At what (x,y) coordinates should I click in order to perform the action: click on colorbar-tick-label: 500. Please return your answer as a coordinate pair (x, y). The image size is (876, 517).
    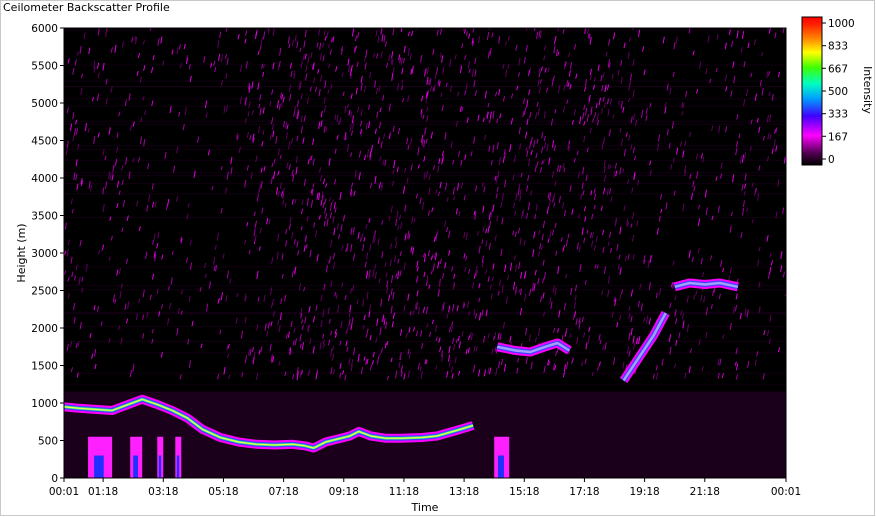
    Looking at the image, I should click on (838, 92).